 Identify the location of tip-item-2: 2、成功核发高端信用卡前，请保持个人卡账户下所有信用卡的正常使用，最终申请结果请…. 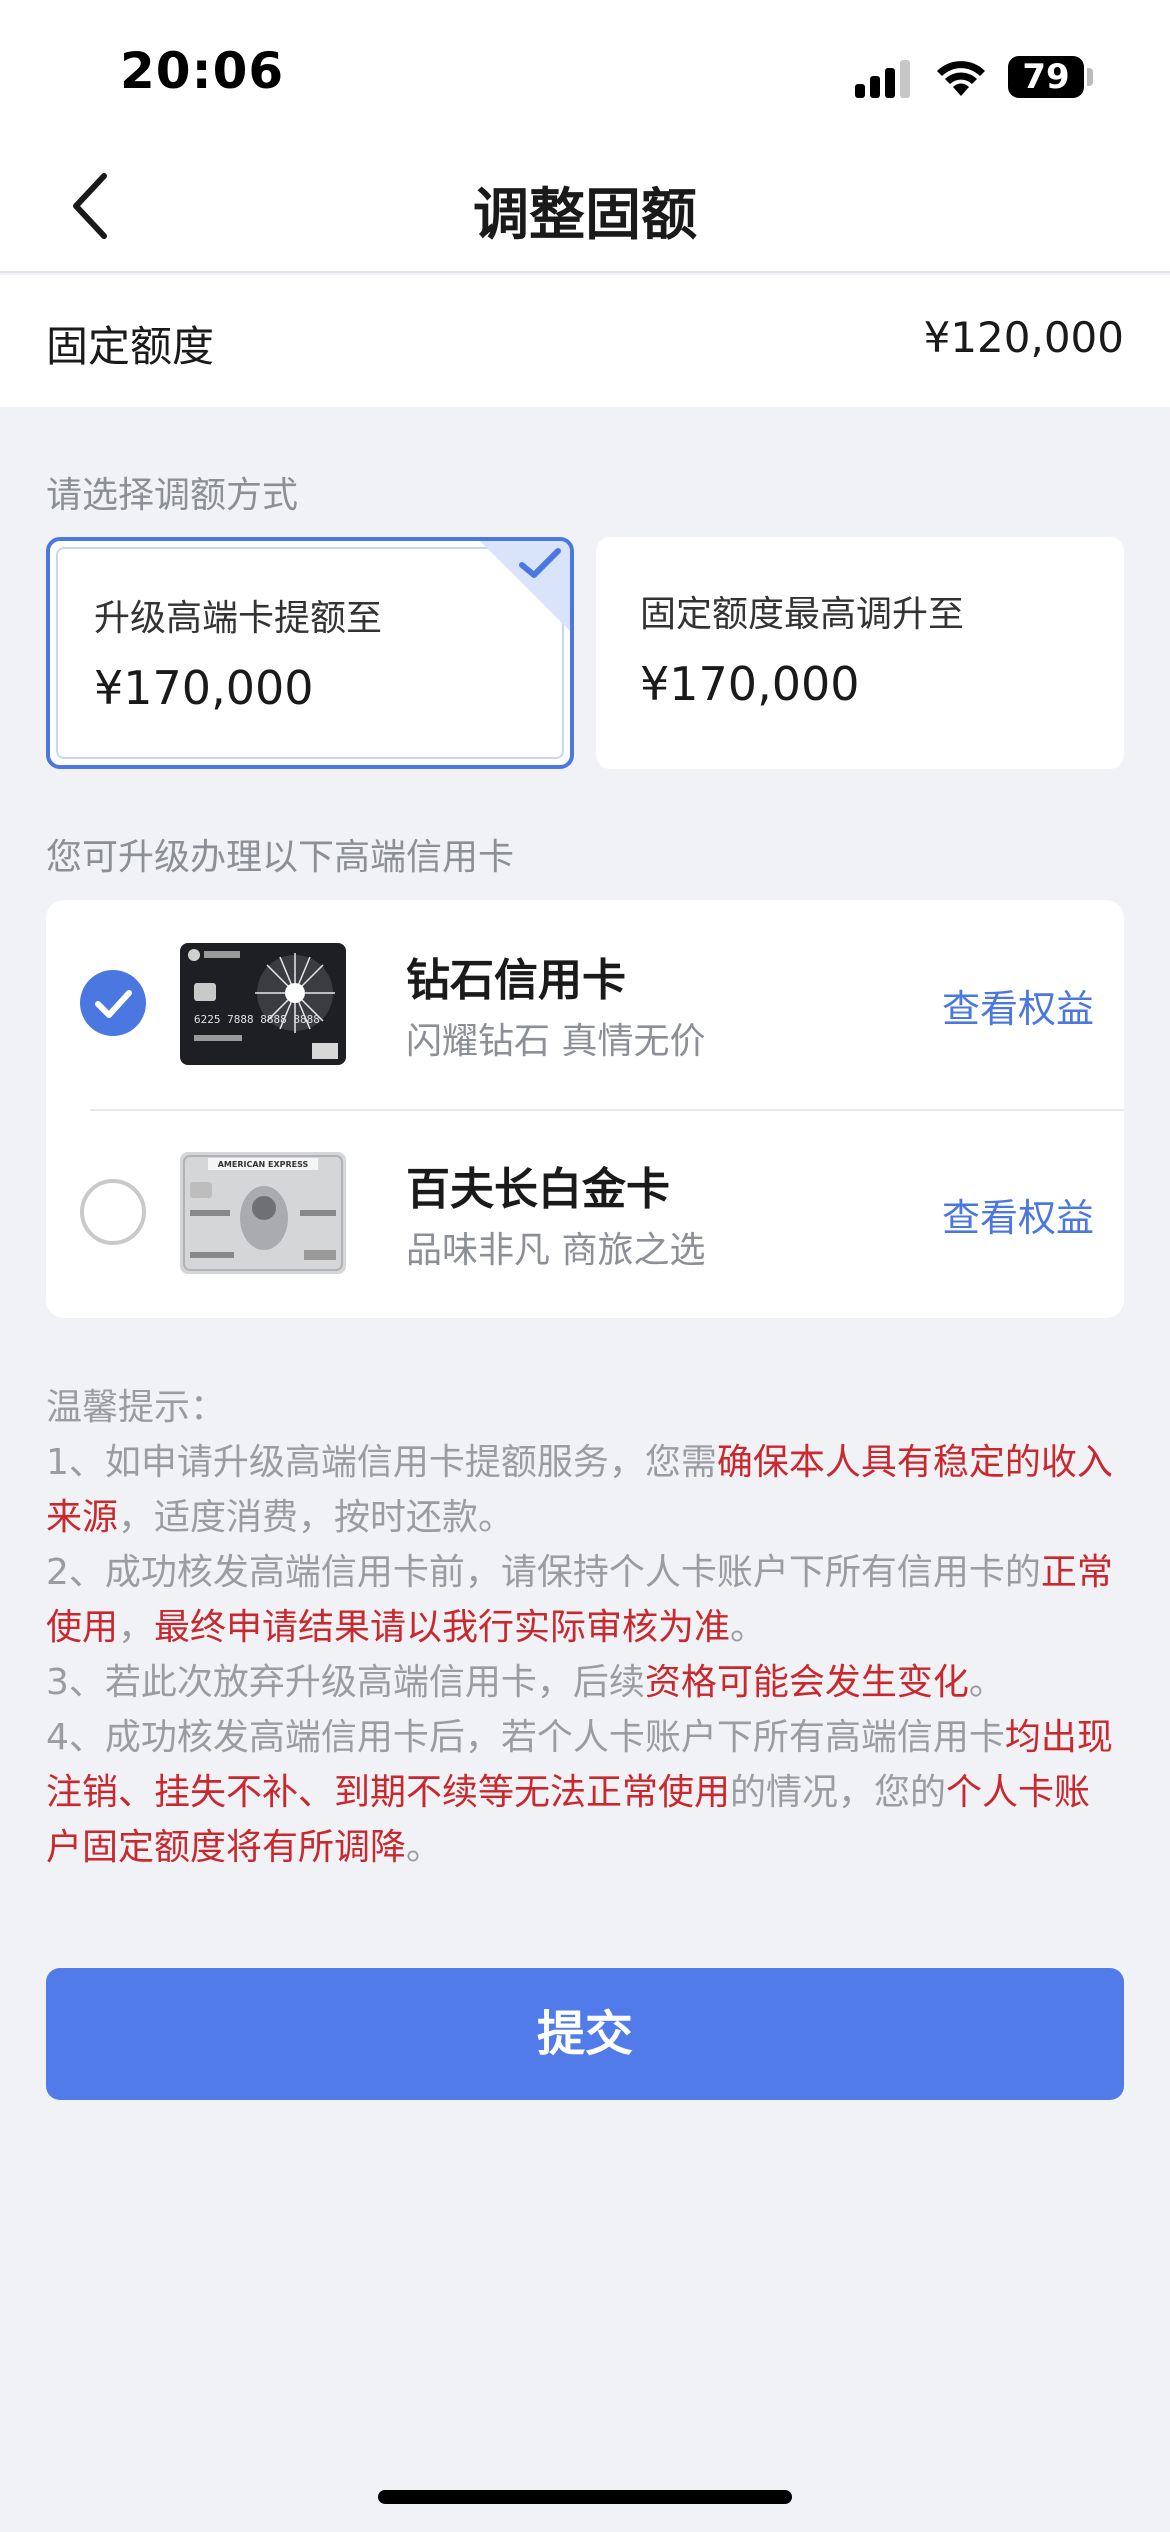
(579, 1600).